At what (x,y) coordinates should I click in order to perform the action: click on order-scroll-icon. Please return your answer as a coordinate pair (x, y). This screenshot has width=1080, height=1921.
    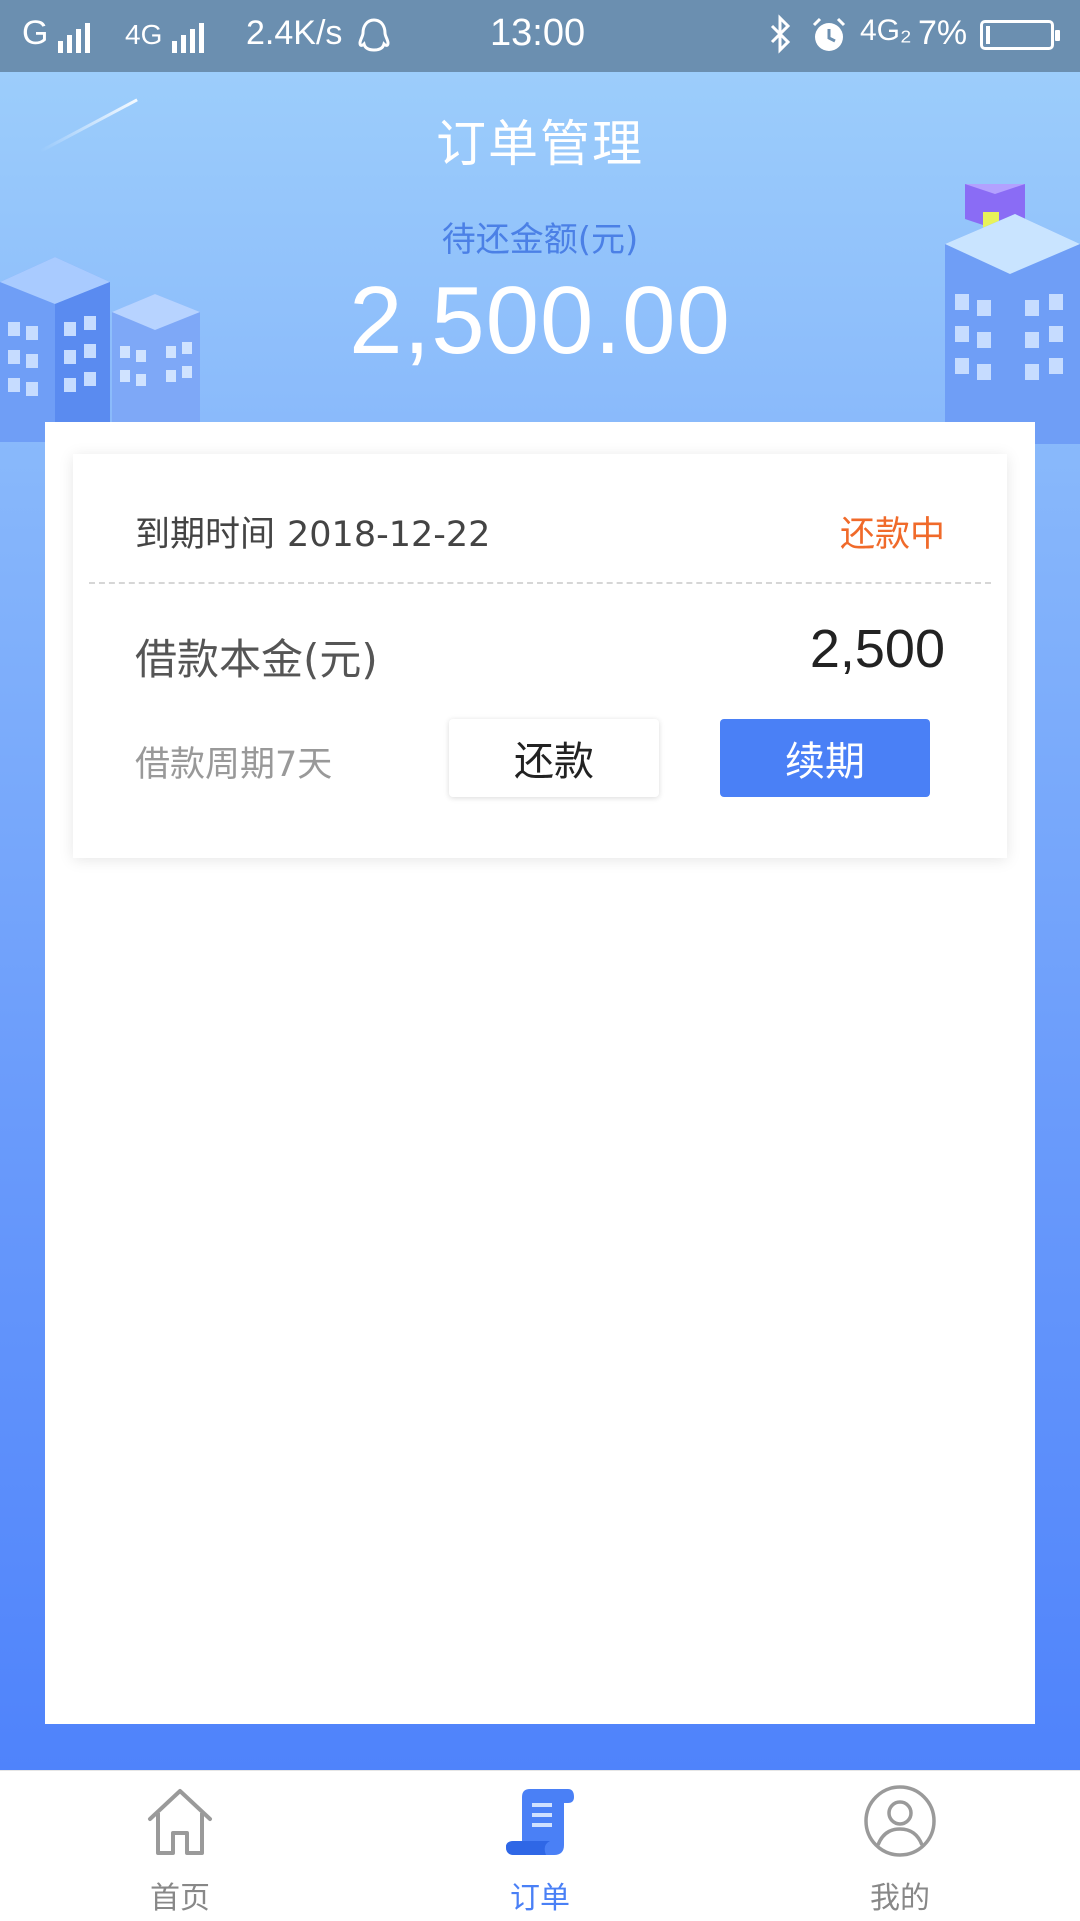
    Looking at the image, I should click on (540, 1822).